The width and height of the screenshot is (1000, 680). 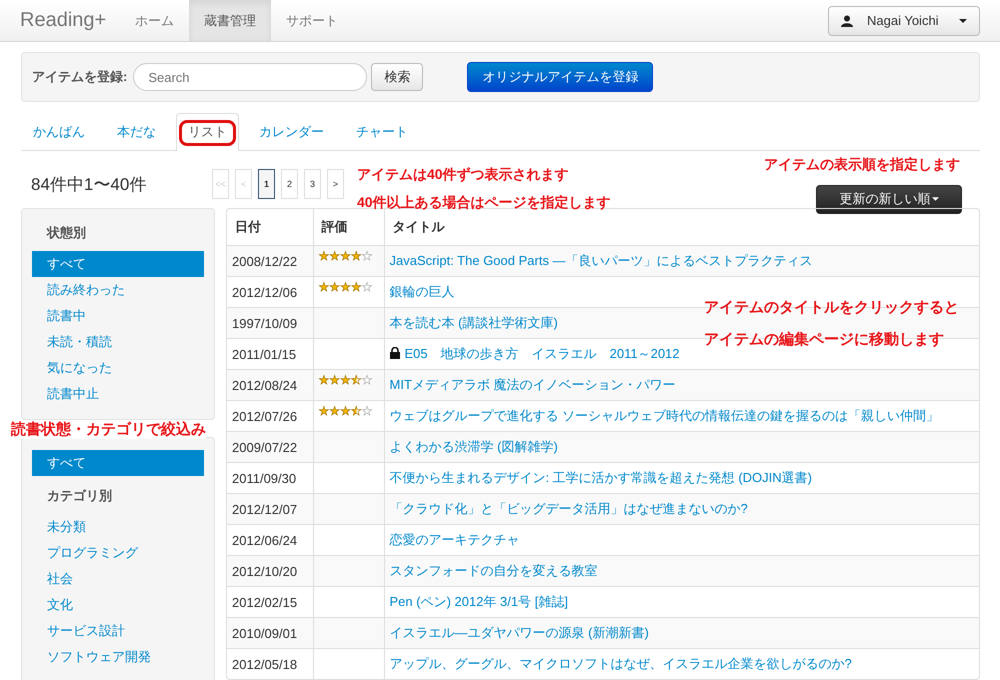 What do you see at coordinates (248, 227) in the screenshot?
I see `column-header: 日付` at bounding box center [248, 227].